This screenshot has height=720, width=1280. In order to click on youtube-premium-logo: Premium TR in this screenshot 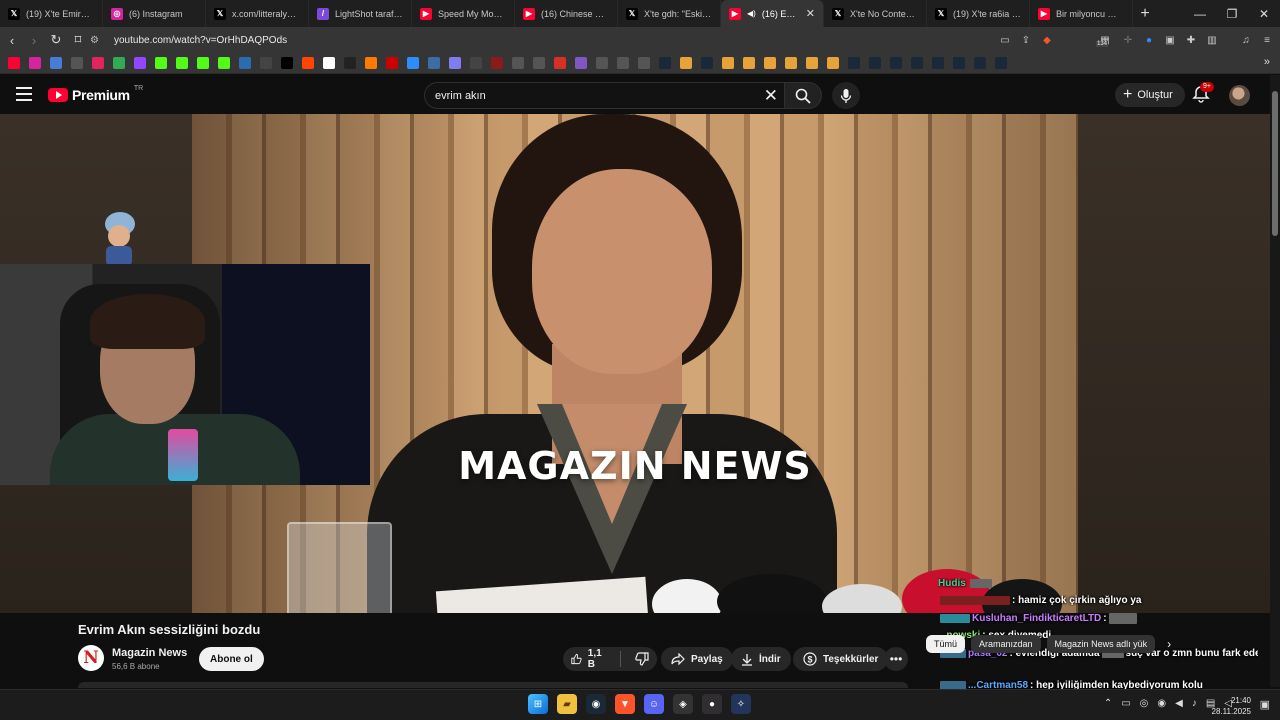, I will do `click(95, 94)`.